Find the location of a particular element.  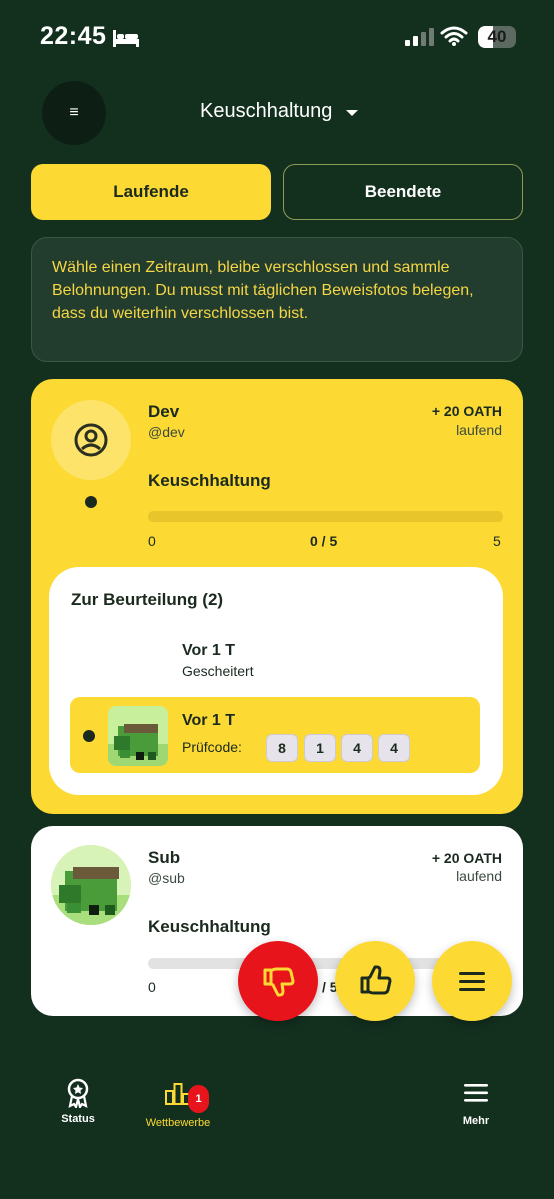

proof-photo-thumbnail is located at coordinates (138, 736).